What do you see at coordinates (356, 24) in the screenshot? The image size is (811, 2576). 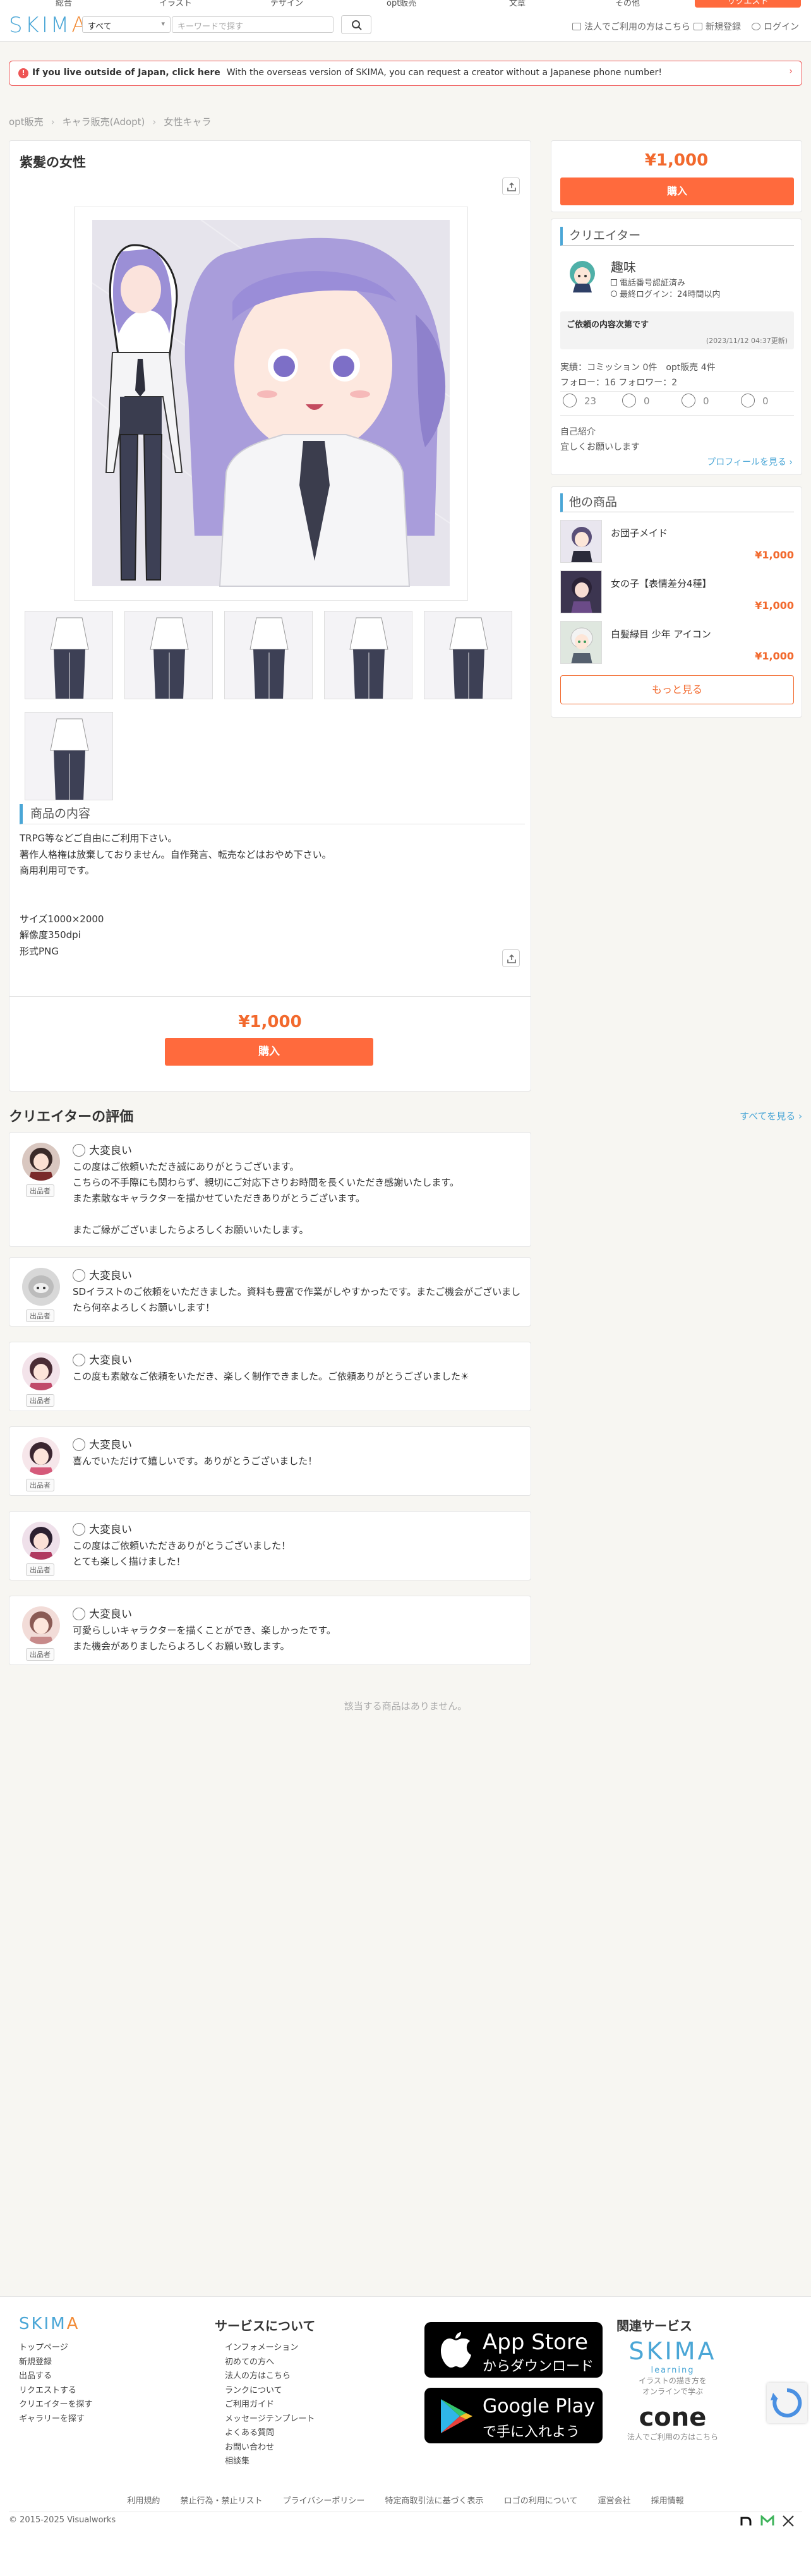 I see `search-button` at bounding box center [356, 24].